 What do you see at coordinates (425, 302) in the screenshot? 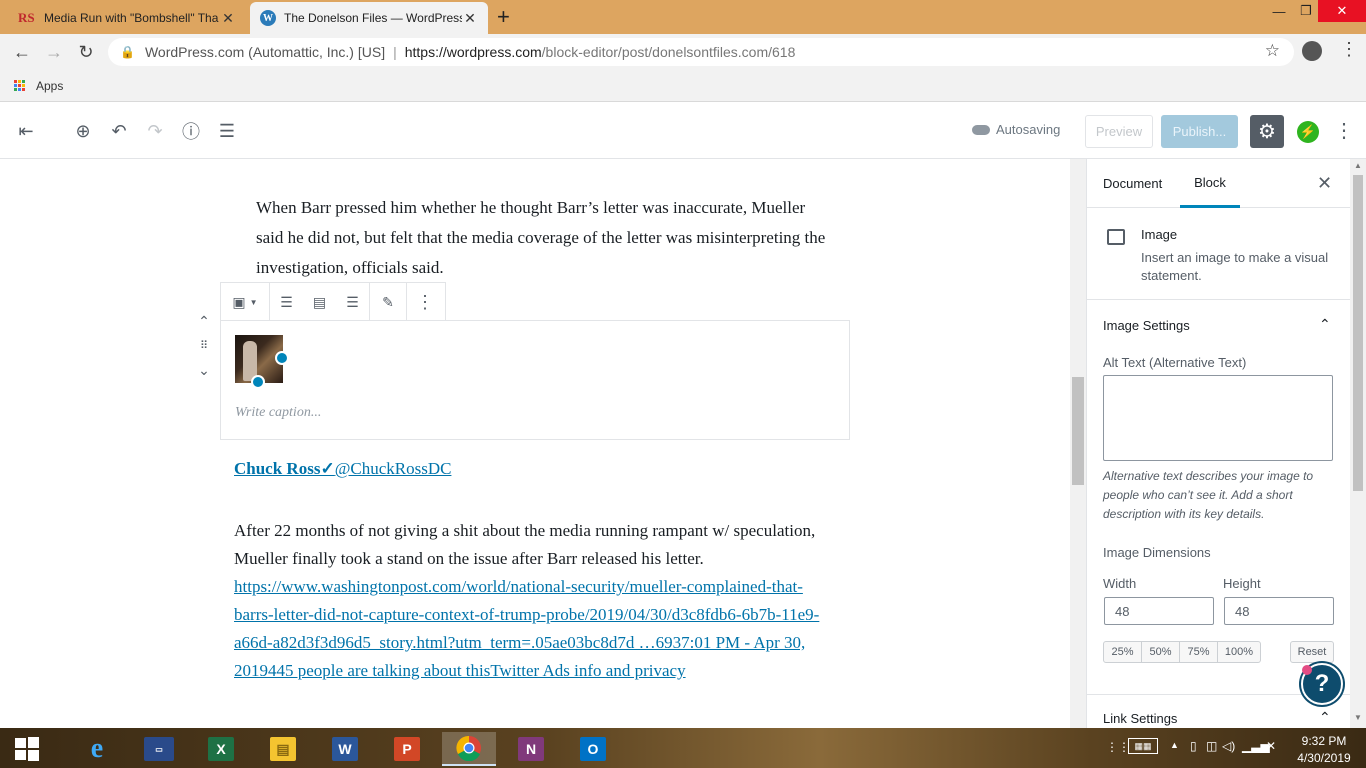
I see `more-options-icon: ⋮` at bounding box center [425, 302].